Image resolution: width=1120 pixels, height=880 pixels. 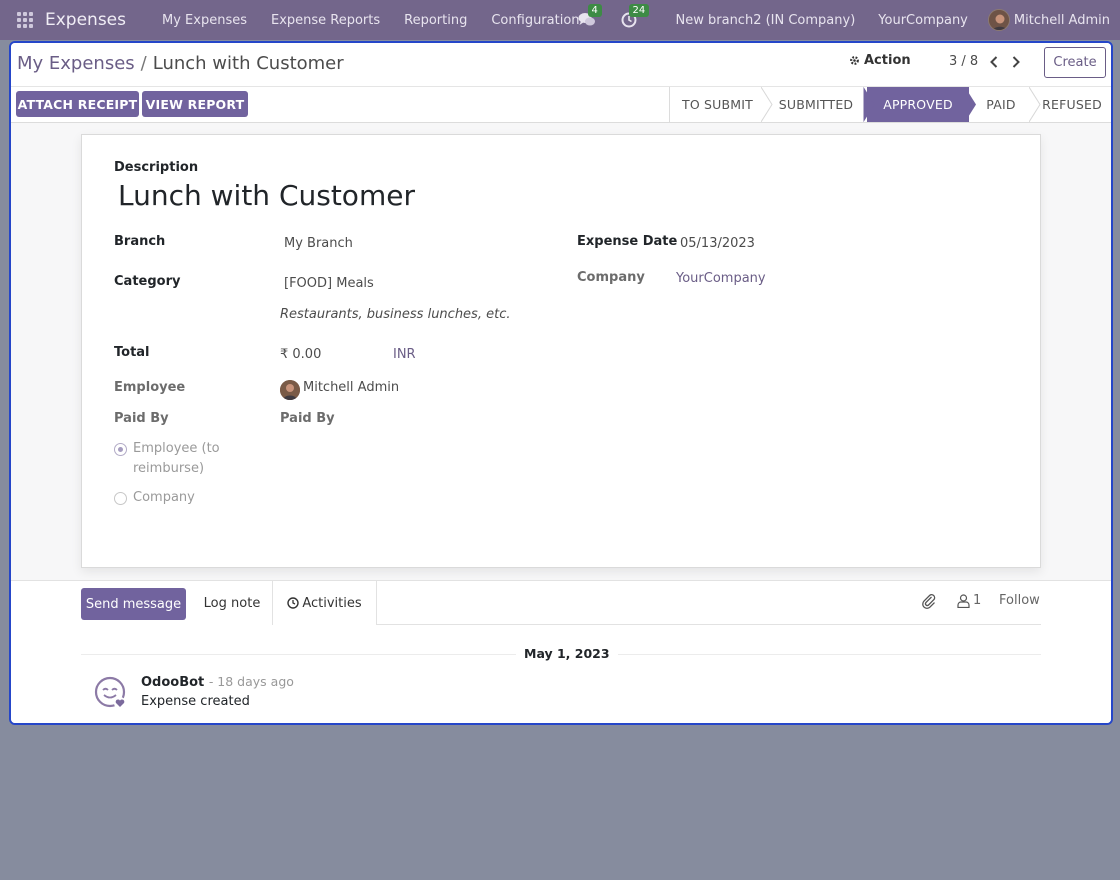 What do you see at coordinates (351, 387) in the screenshot?
I see `employee-field: Mitchell Admin` at bounding box center [351, 387].